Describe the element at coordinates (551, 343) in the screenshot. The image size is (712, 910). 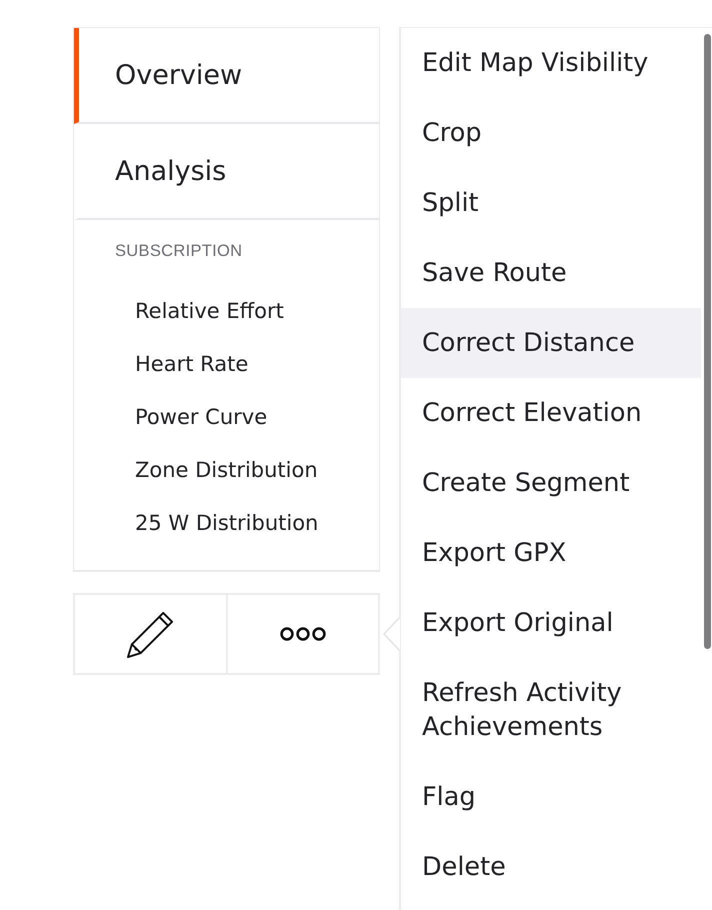
I see `menu-item: Correct Distance` at that location.